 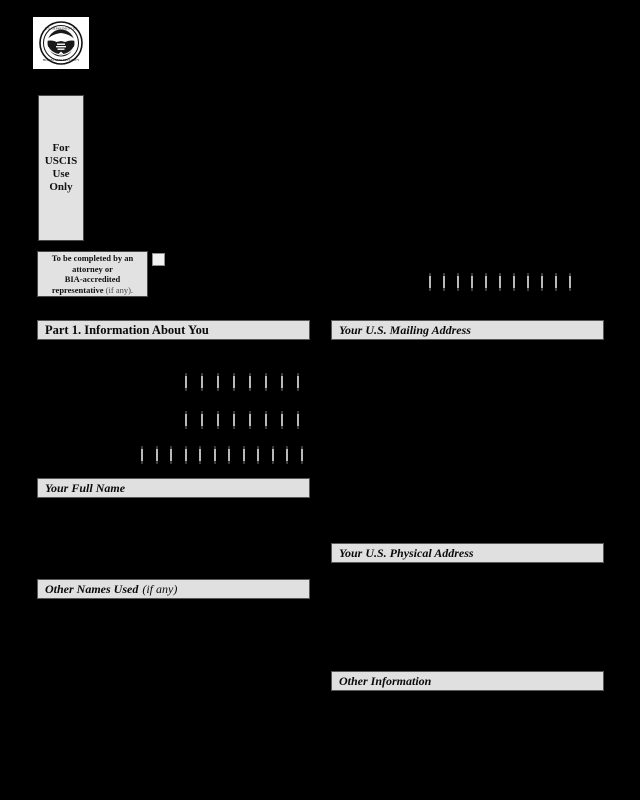 I want to click on uscis-use-line-3: Use, so click(x=61, y=174).